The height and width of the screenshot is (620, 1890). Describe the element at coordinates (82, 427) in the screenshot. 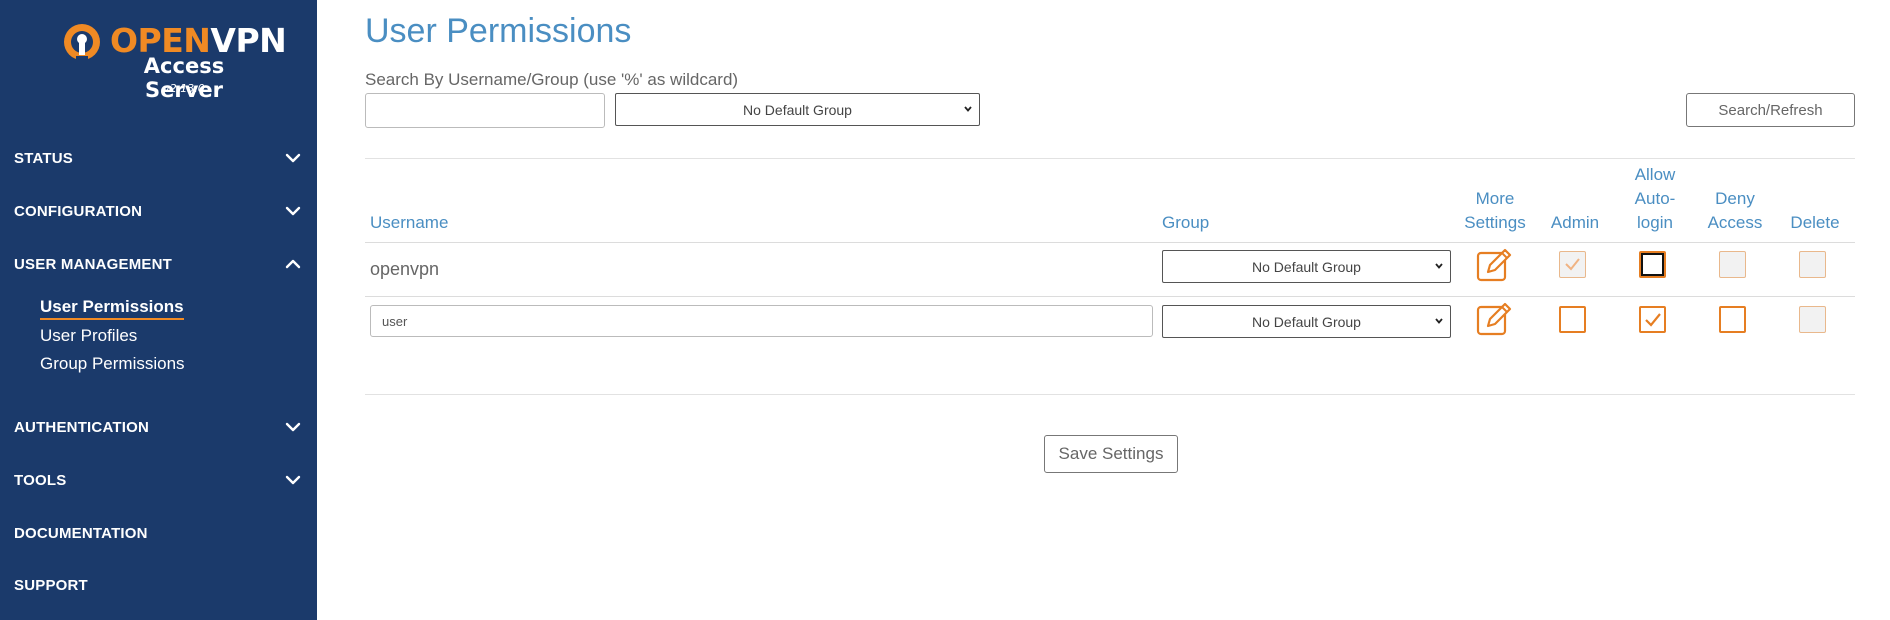

I see `nav-authentication-label: AUTHENTICATION` at that location.